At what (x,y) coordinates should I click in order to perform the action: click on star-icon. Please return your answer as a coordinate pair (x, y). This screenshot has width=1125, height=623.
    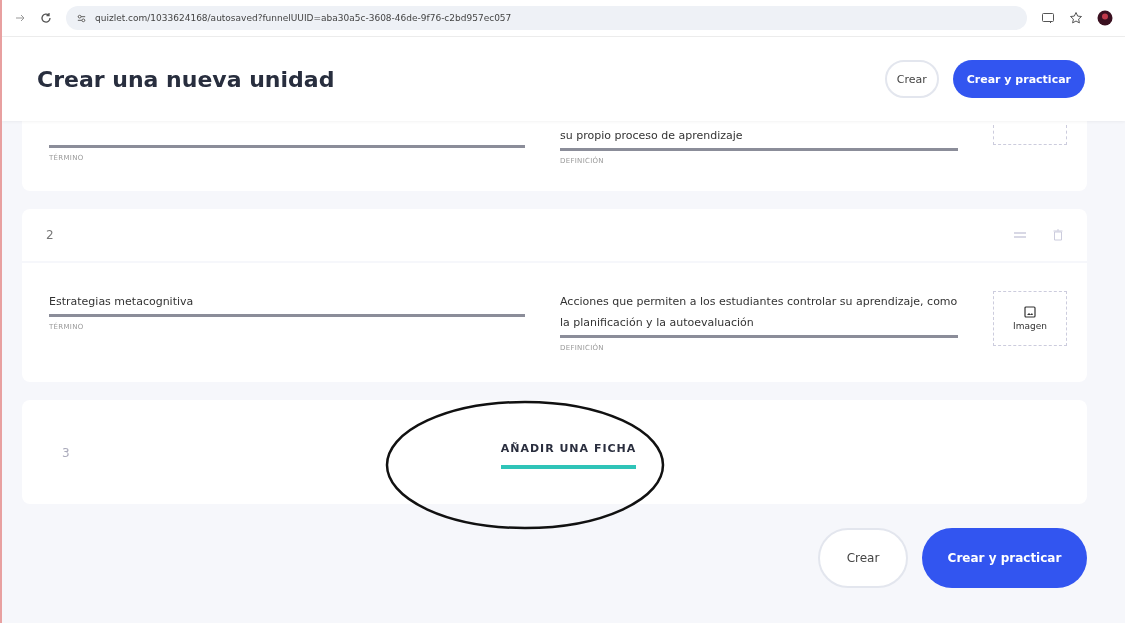
    Looking at the image, I should click on (1076, 18).